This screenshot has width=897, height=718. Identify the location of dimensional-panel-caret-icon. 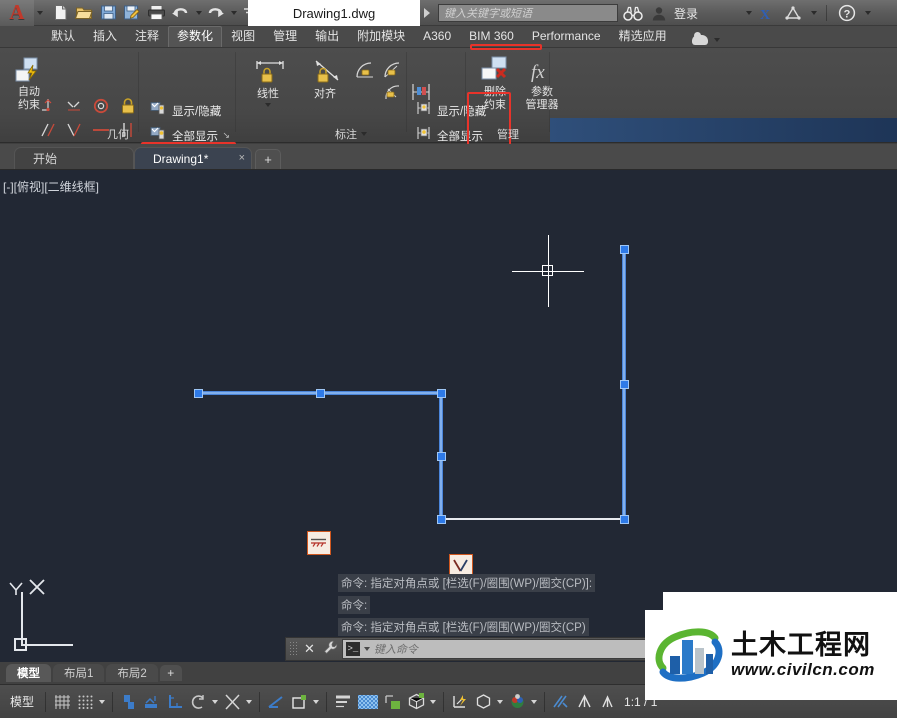
(364, 134).